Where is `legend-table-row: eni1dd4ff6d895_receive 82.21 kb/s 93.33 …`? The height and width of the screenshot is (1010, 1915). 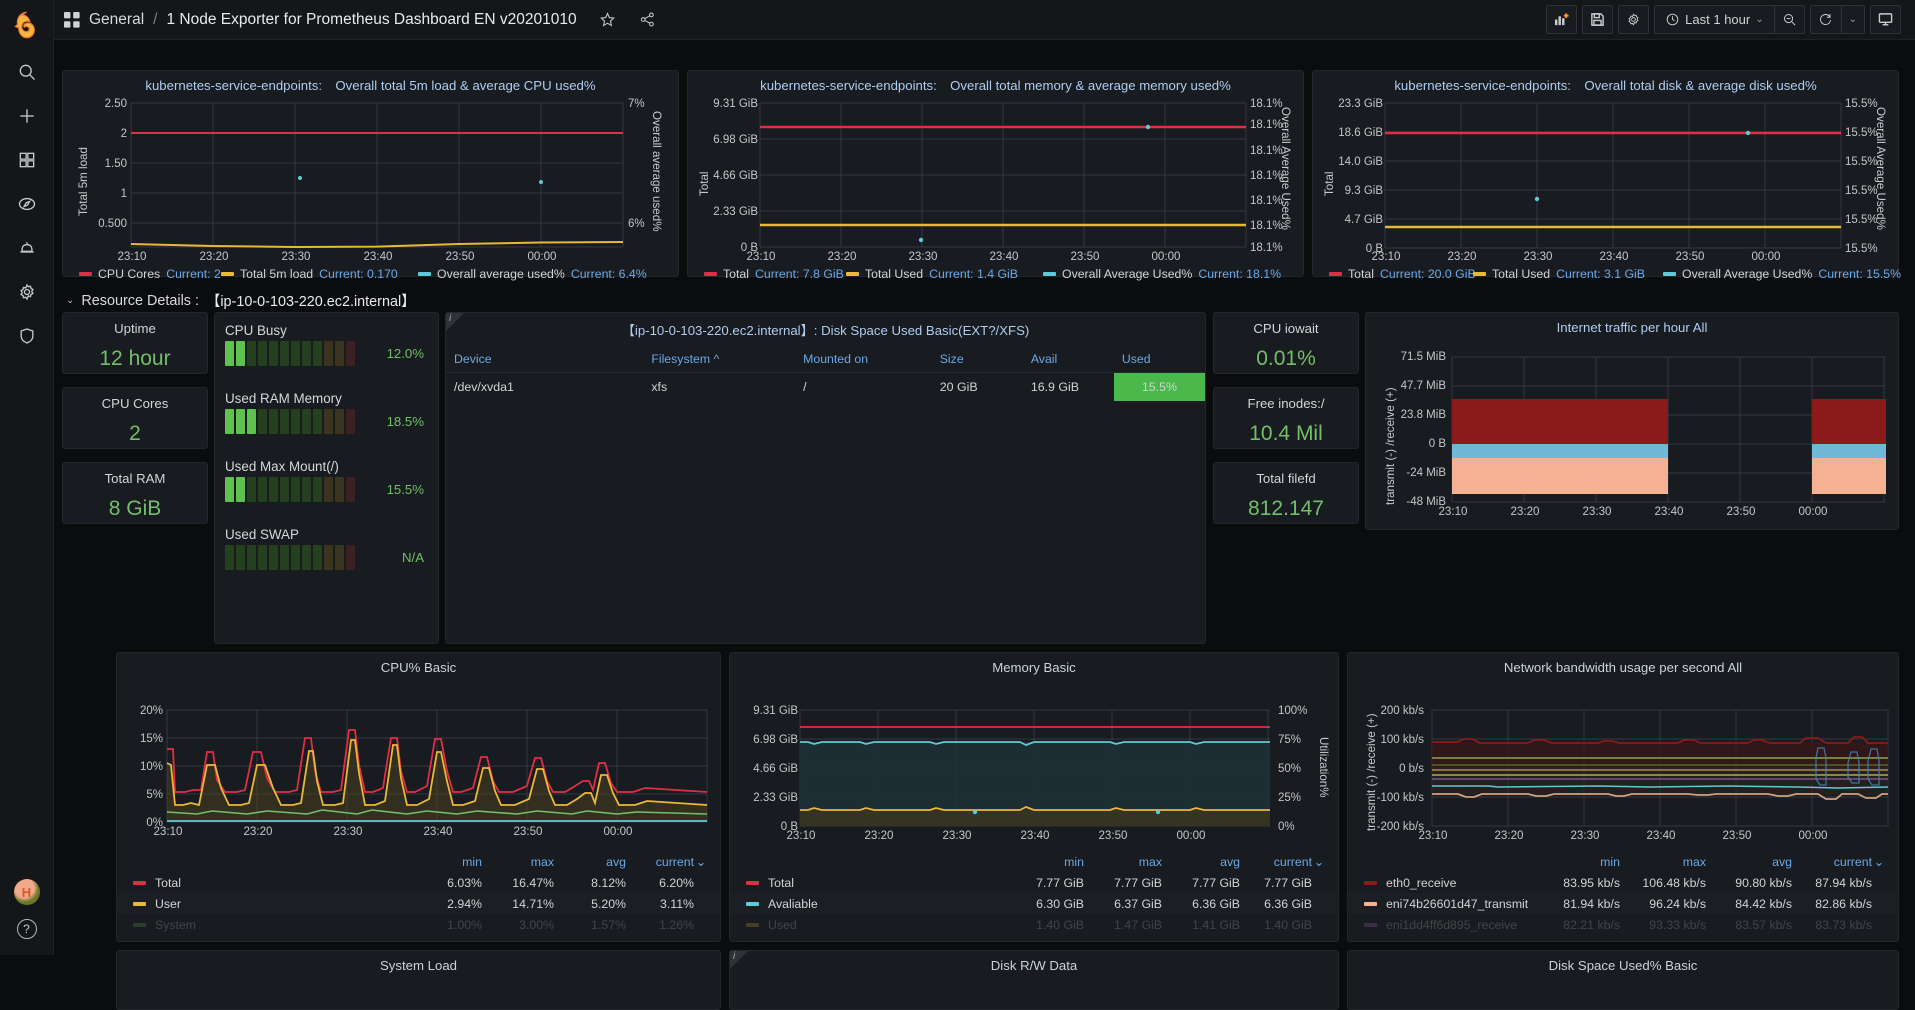
legend-table-row: eni1dd4ff6d895_receive 82.21 kb/s 93.33 … is located at coordinates (1623, 924).